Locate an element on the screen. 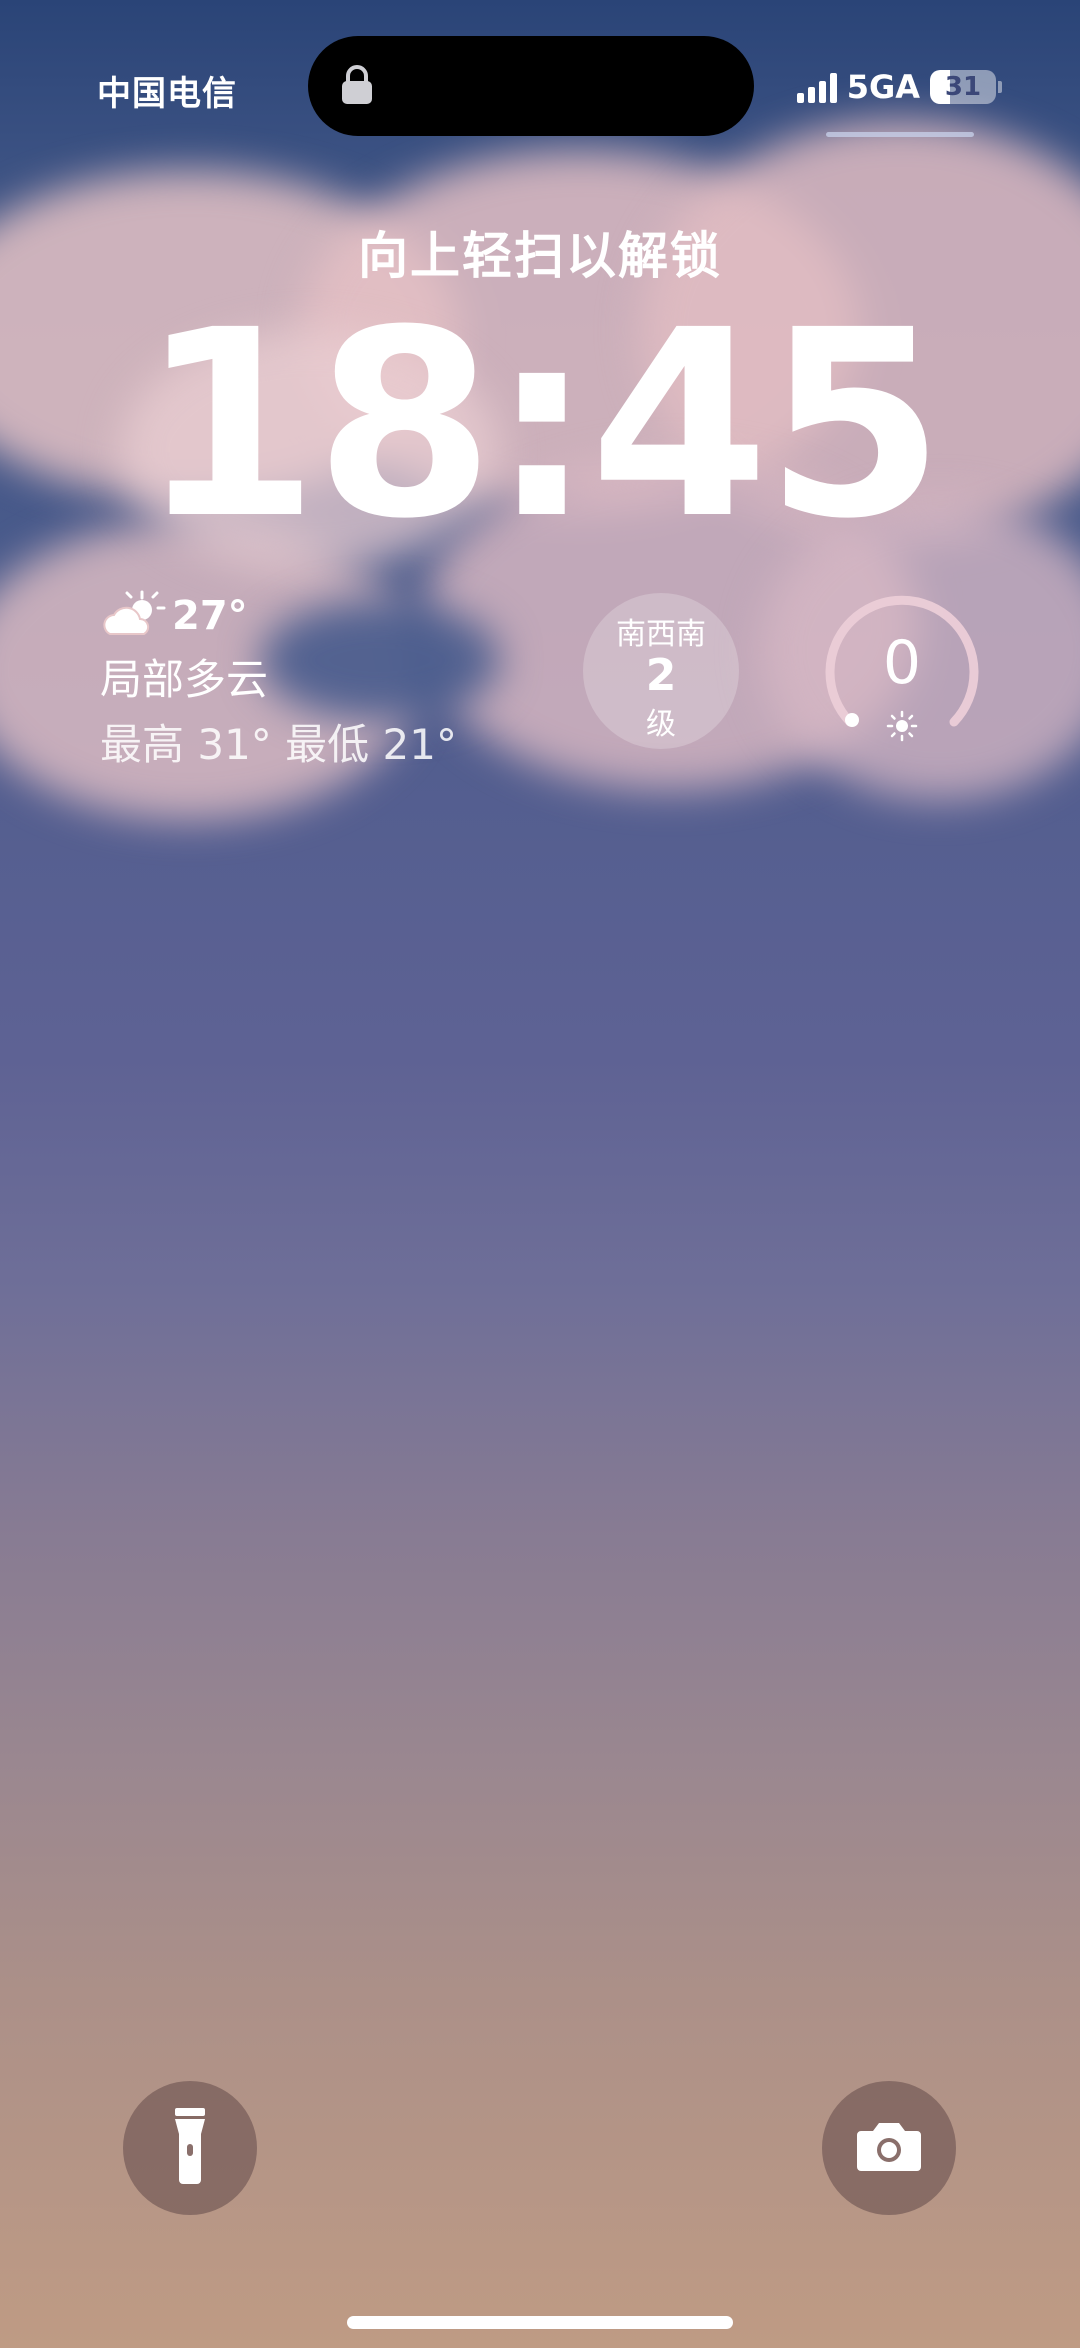  battery-icon: 31 is located at coordinates (963, 87).